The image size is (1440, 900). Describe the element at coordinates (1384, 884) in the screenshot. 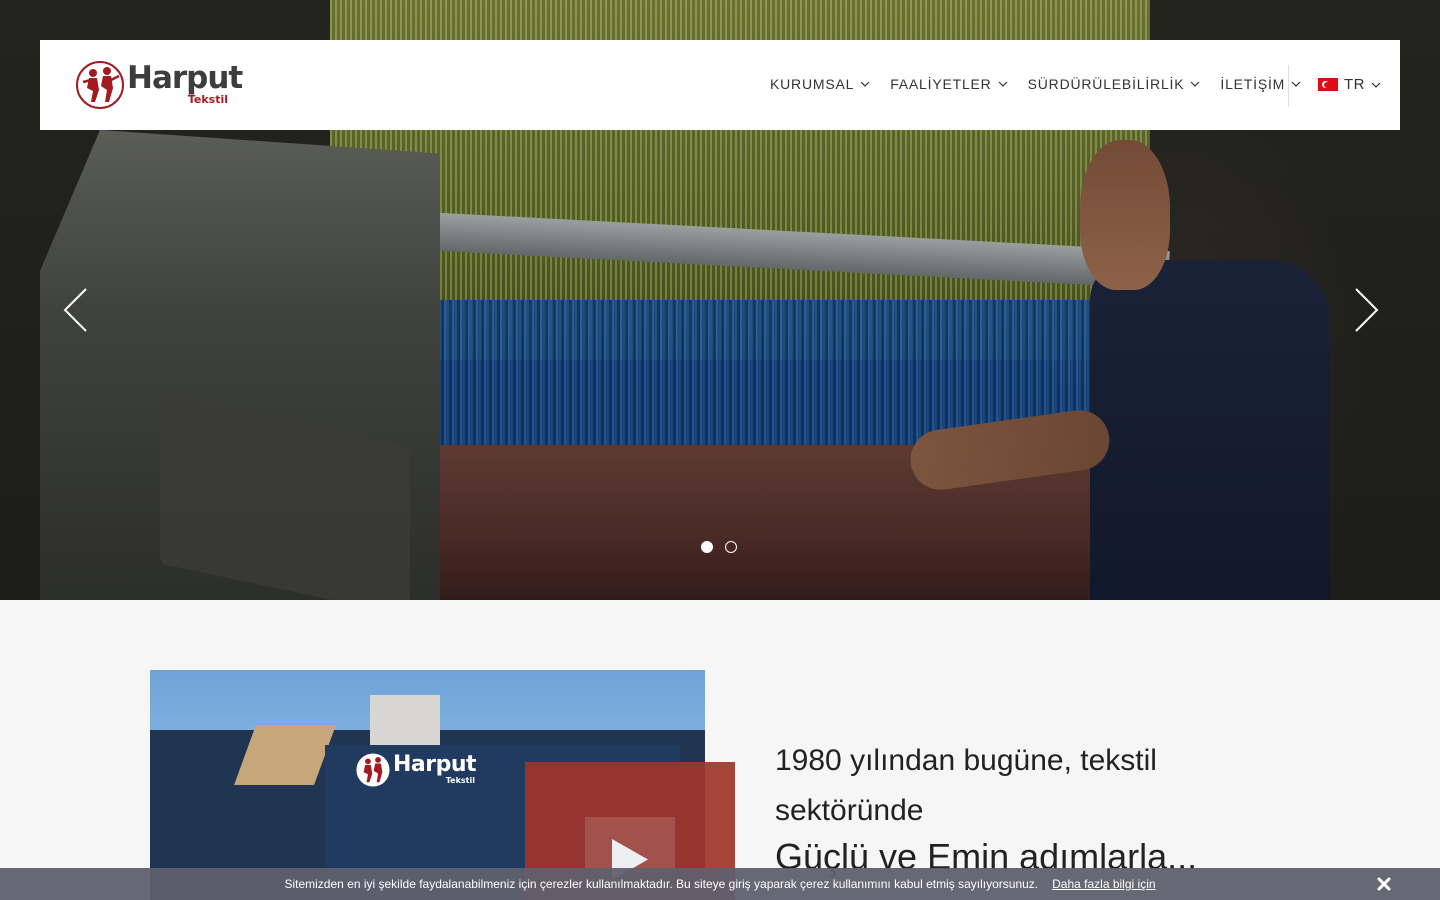

I see `close-x-icon` at that location.